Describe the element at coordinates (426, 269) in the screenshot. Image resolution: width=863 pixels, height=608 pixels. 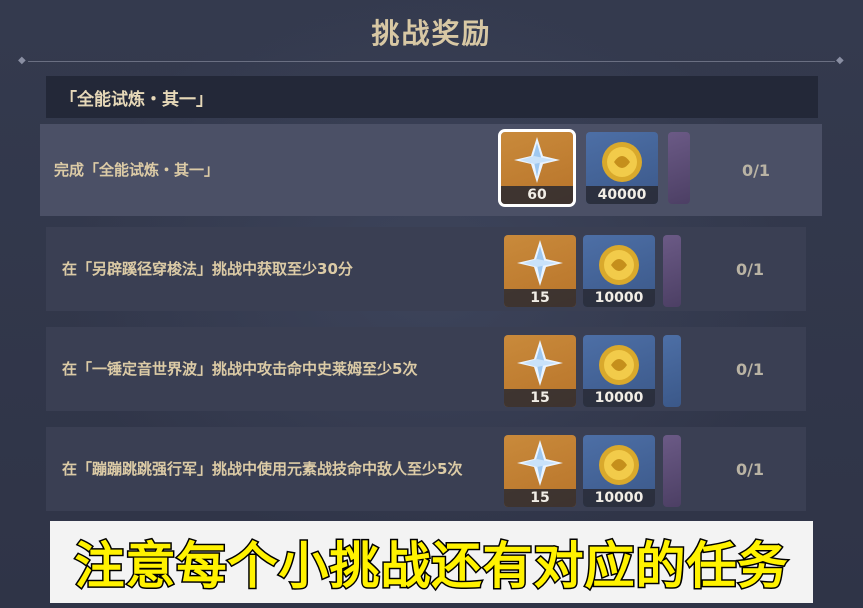
I see `challenge-row: 在「另辟蹊径穿梭法」挑战中获取至少30分 15 10000 0/1` at that location.